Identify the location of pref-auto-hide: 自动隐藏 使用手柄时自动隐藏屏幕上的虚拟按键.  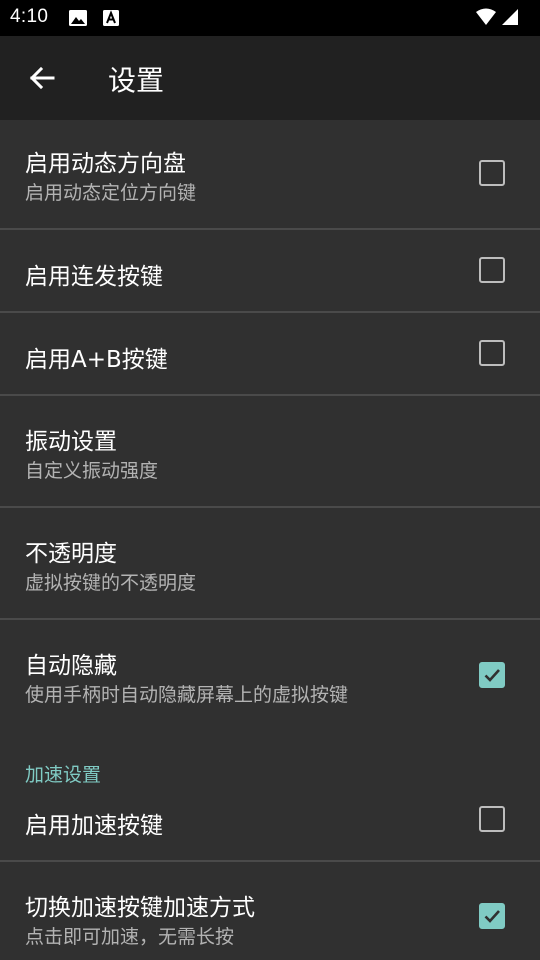
(270, 676).